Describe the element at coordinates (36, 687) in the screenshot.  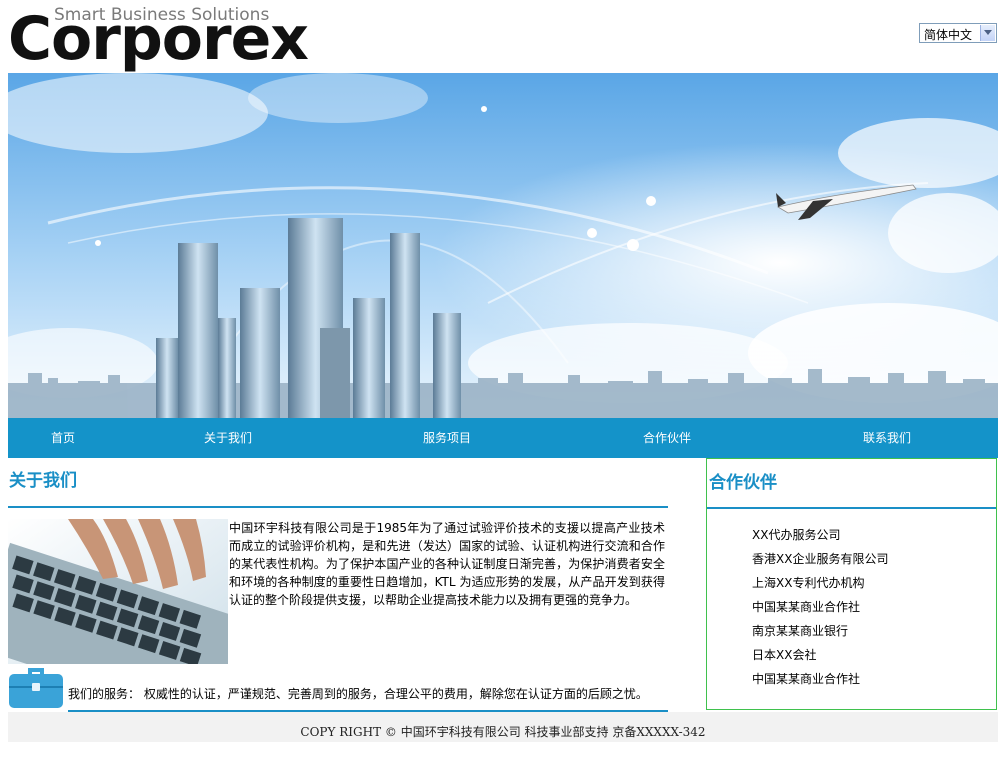
I see `briefcase-icon` at that location.